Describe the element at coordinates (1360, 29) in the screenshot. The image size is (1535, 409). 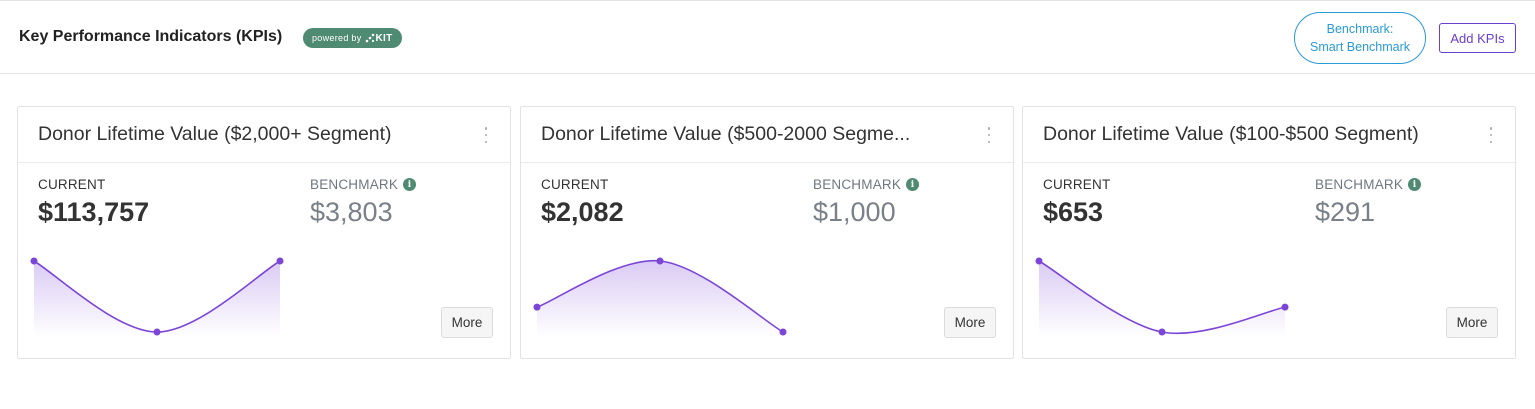
I see `benchmark-button-label: Benchmark:` at that location.